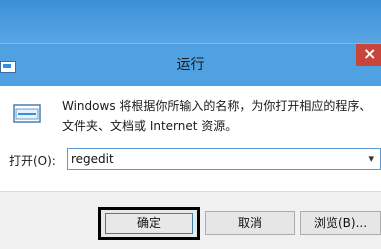 The image size is (381, 249). I want to click on open-label: 打开(O):, so click(32, 160).